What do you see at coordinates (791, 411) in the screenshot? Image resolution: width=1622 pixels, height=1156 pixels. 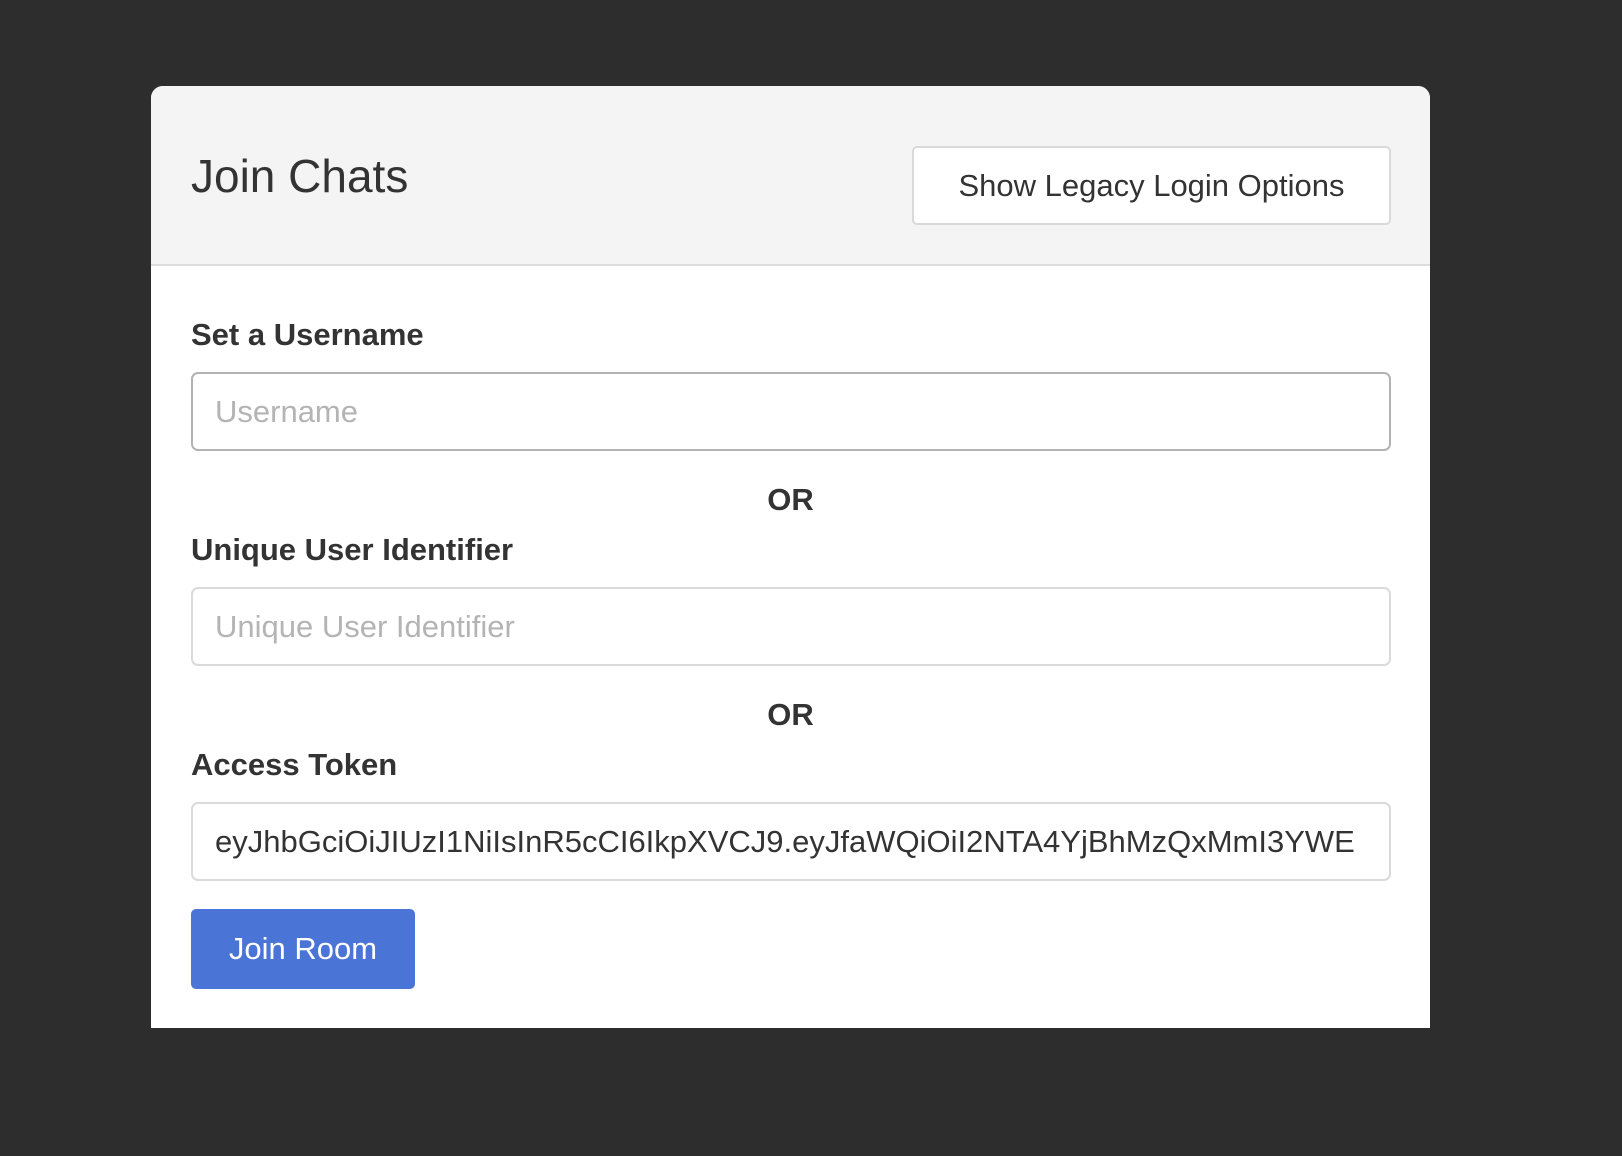 I see `username-input` at bounding box center [791, 411].